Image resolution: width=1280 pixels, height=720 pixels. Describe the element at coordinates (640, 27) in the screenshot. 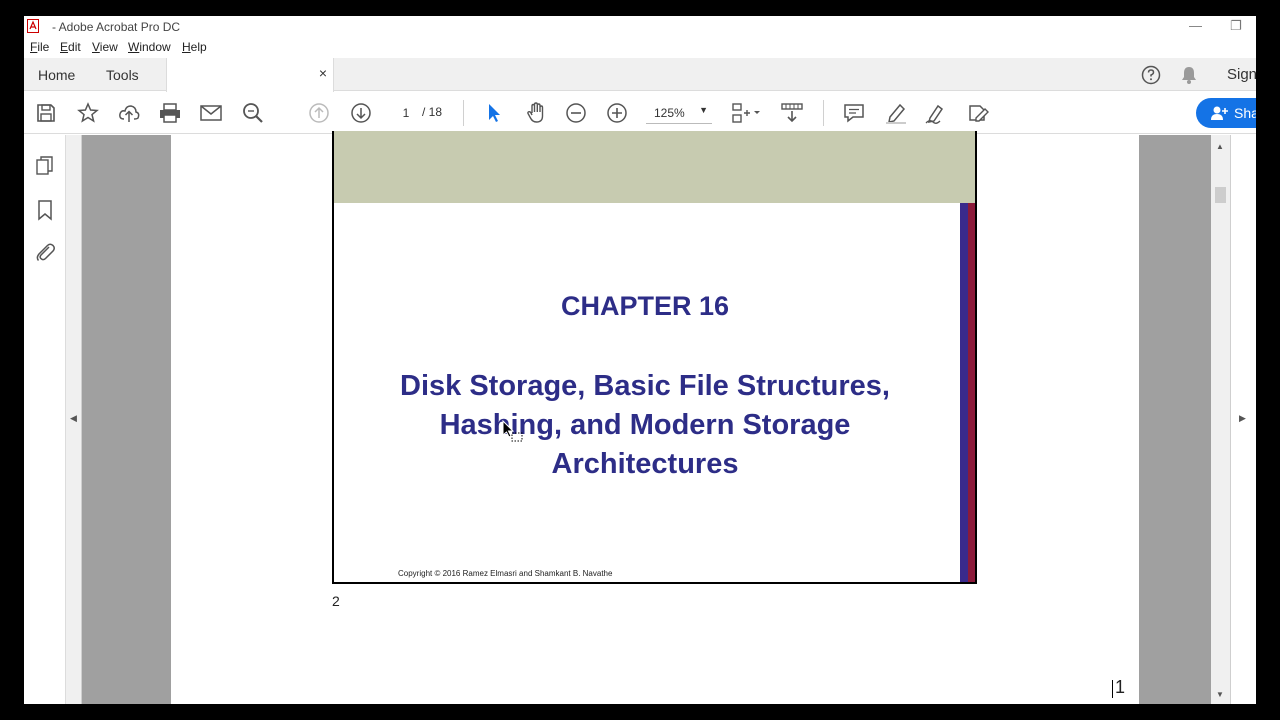

I see `title-bar: - Adobe Acrobat Pro DC — ❐` at that location.